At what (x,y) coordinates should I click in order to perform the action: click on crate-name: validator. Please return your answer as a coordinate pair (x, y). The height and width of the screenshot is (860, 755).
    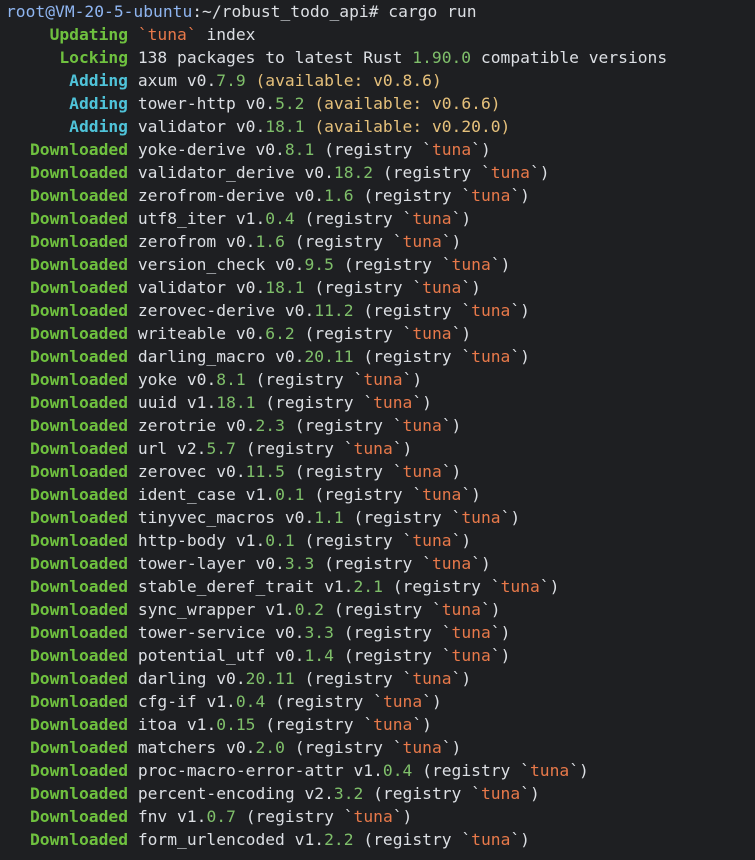
    Looking at the image, I should click on (182, 126).